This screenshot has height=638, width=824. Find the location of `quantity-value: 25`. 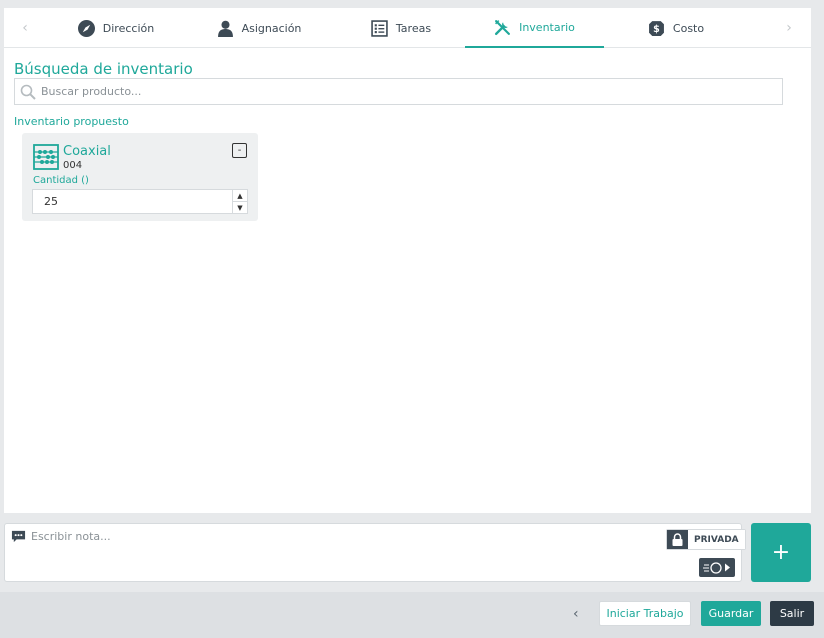

quantity-value: 25 is located at coordinates (51, 201).